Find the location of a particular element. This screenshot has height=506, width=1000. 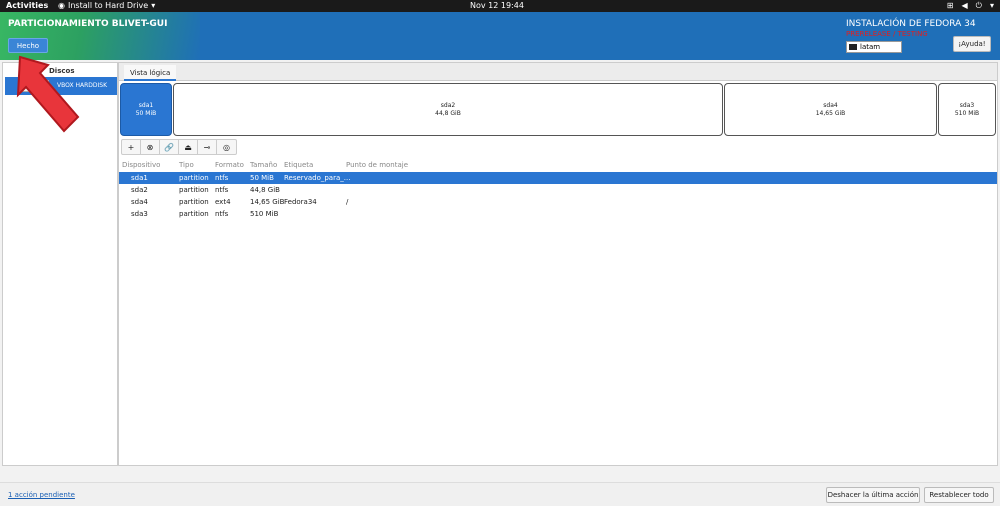

tab-logical-view: Vista lógica is located at coordinates (150, 73).